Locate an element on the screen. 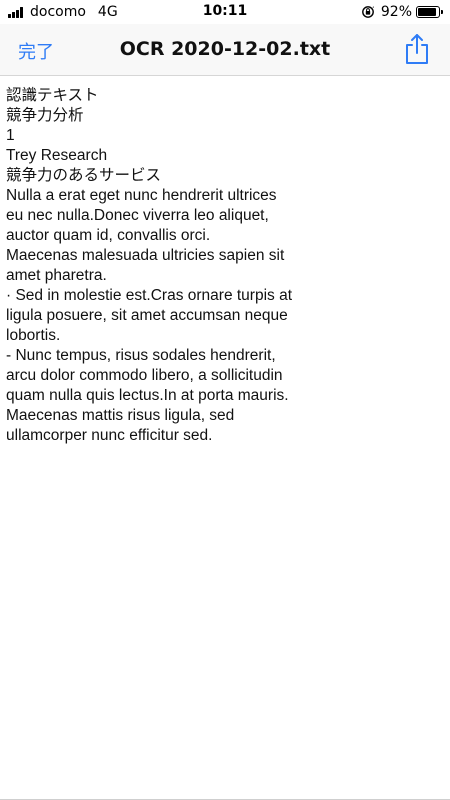  document-line: ullamcorper nunc efficitur sed. is located at coordinates (109, 435).